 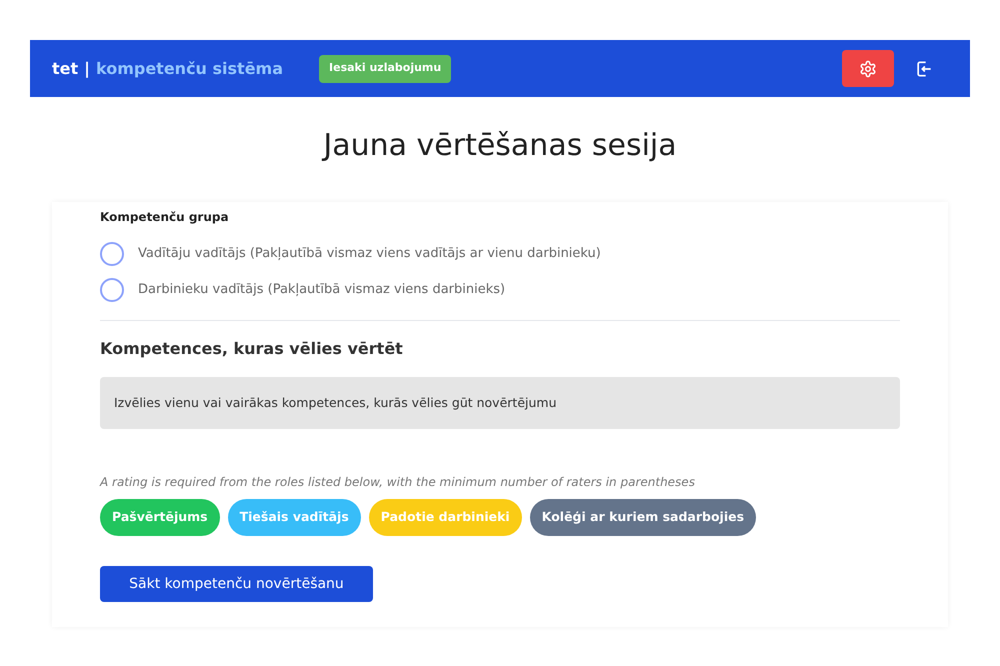 I want to click on start-button: Sākt kompetenču novērtēšanu, so click(x=236, y=584).